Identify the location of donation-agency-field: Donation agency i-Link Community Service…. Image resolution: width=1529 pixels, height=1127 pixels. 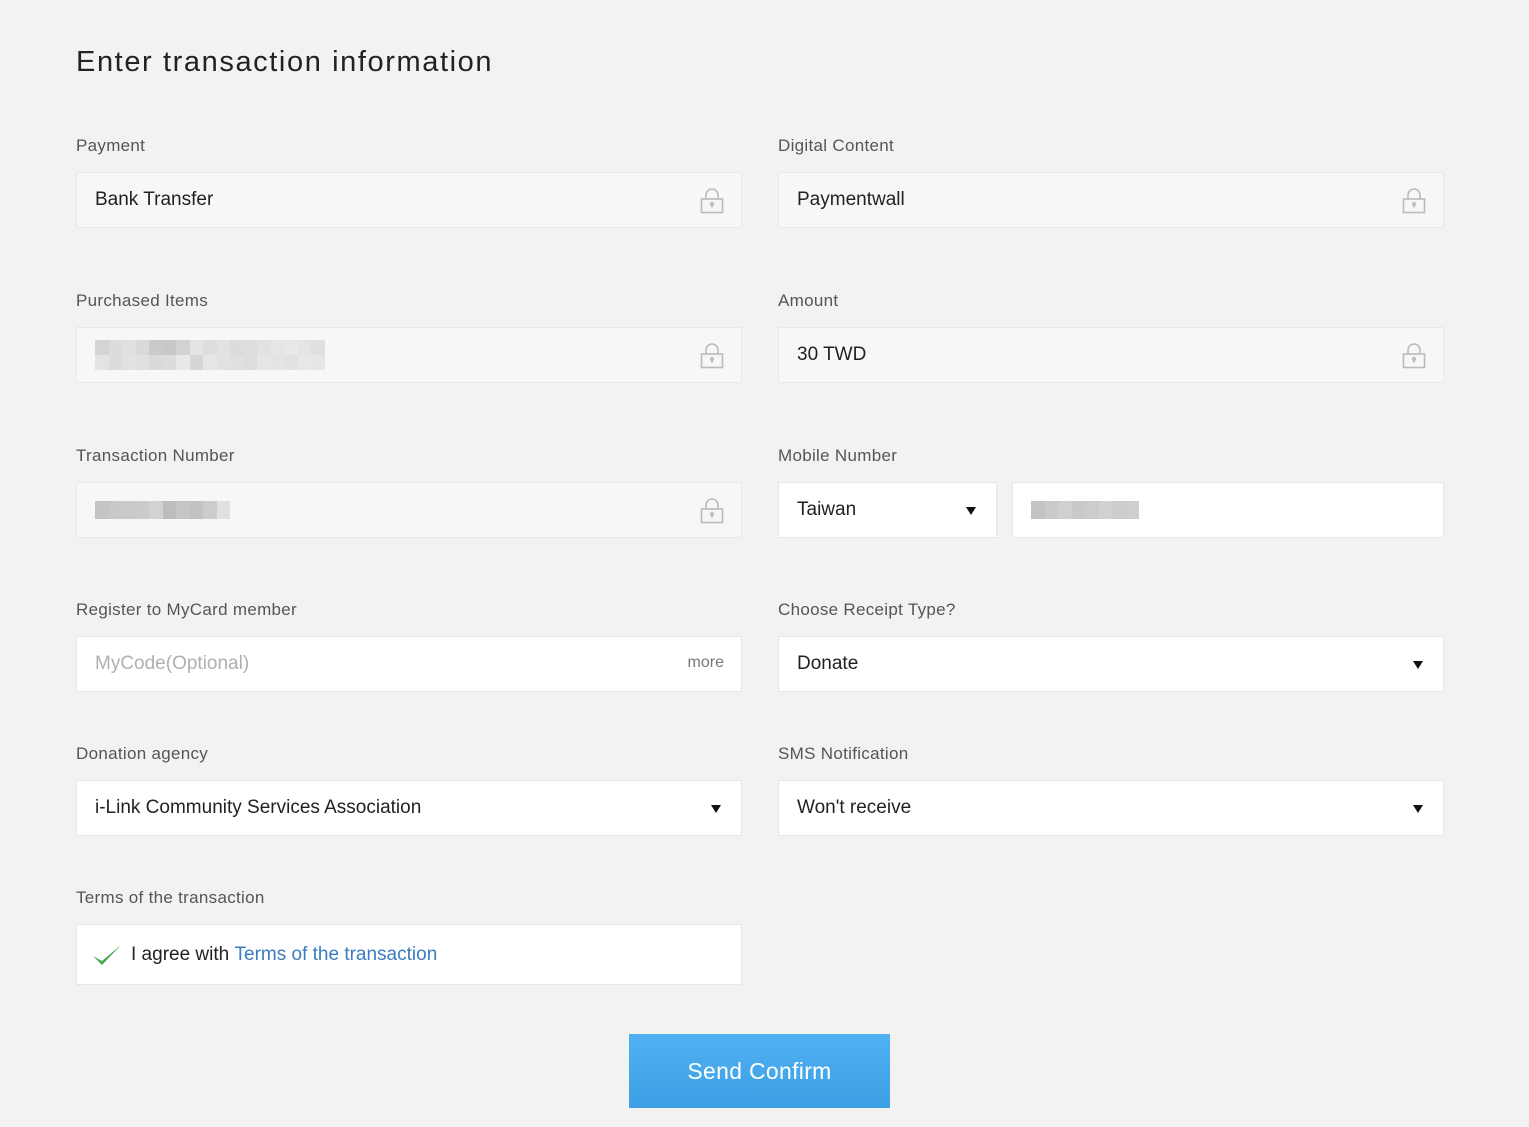
(409, 790).